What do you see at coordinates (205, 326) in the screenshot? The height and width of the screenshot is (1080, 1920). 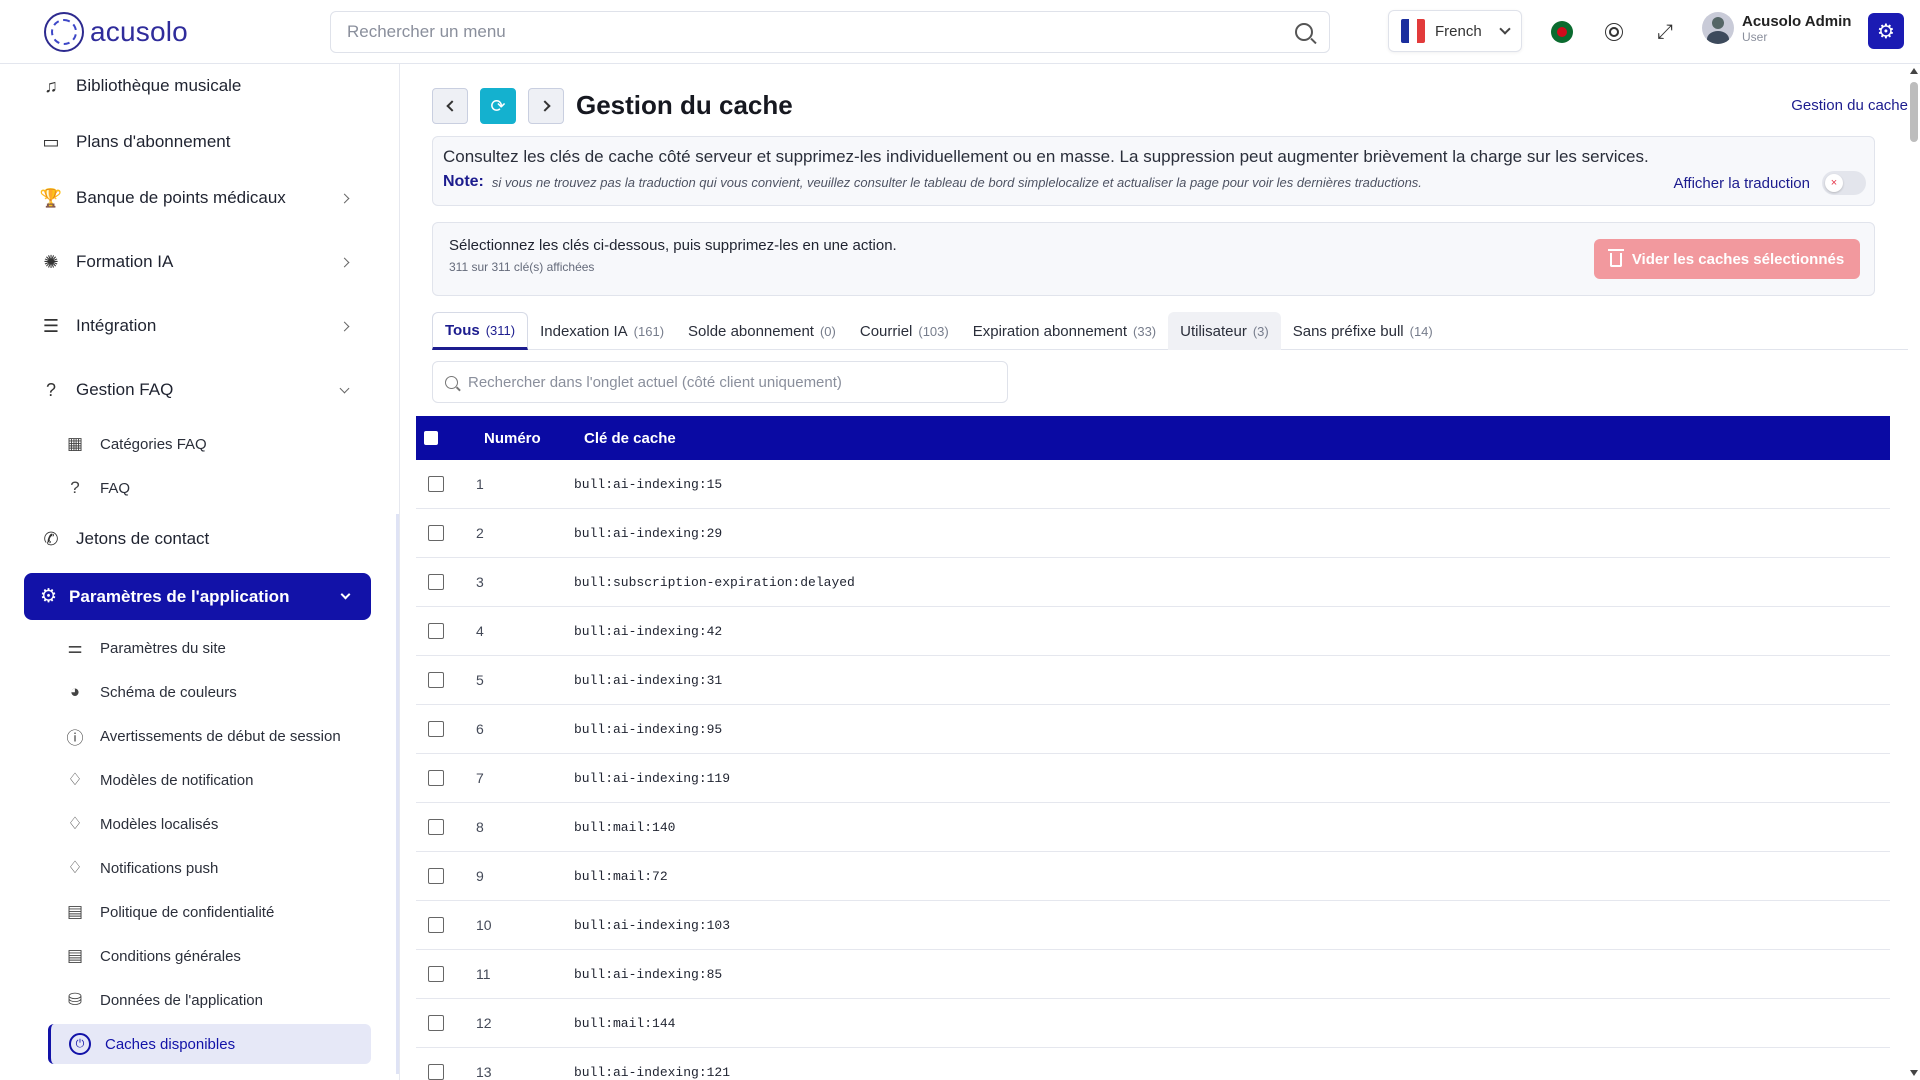 I see `sidebar-item-integration: ☰ Intégration` at bounding box center [205, 326].